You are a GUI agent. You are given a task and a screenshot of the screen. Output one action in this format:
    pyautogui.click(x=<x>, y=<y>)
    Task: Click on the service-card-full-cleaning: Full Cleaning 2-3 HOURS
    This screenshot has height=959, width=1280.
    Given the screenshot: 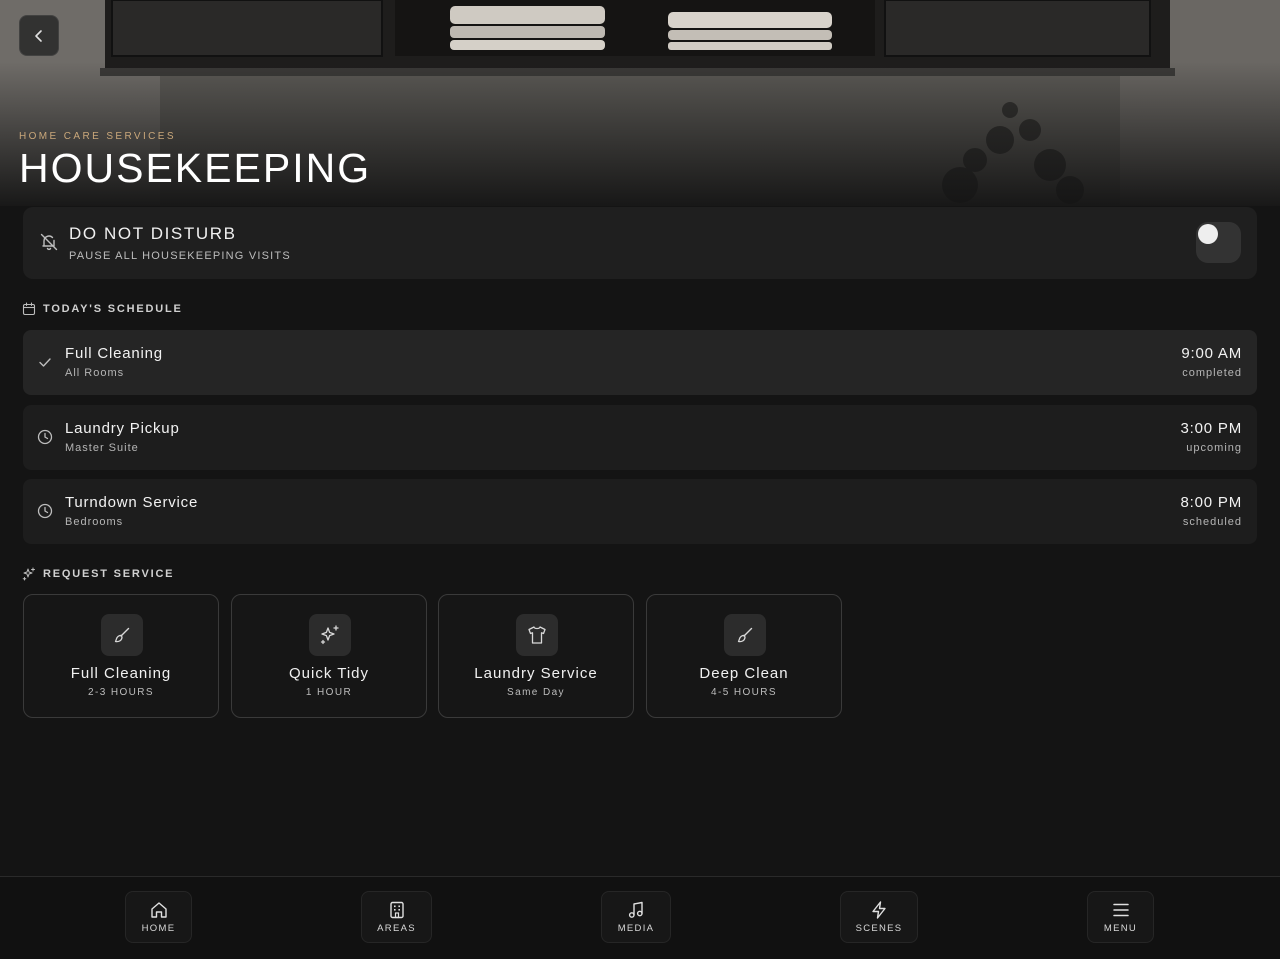 What is the action you would take?
    pyautogui.click(x=121, y=656)
    